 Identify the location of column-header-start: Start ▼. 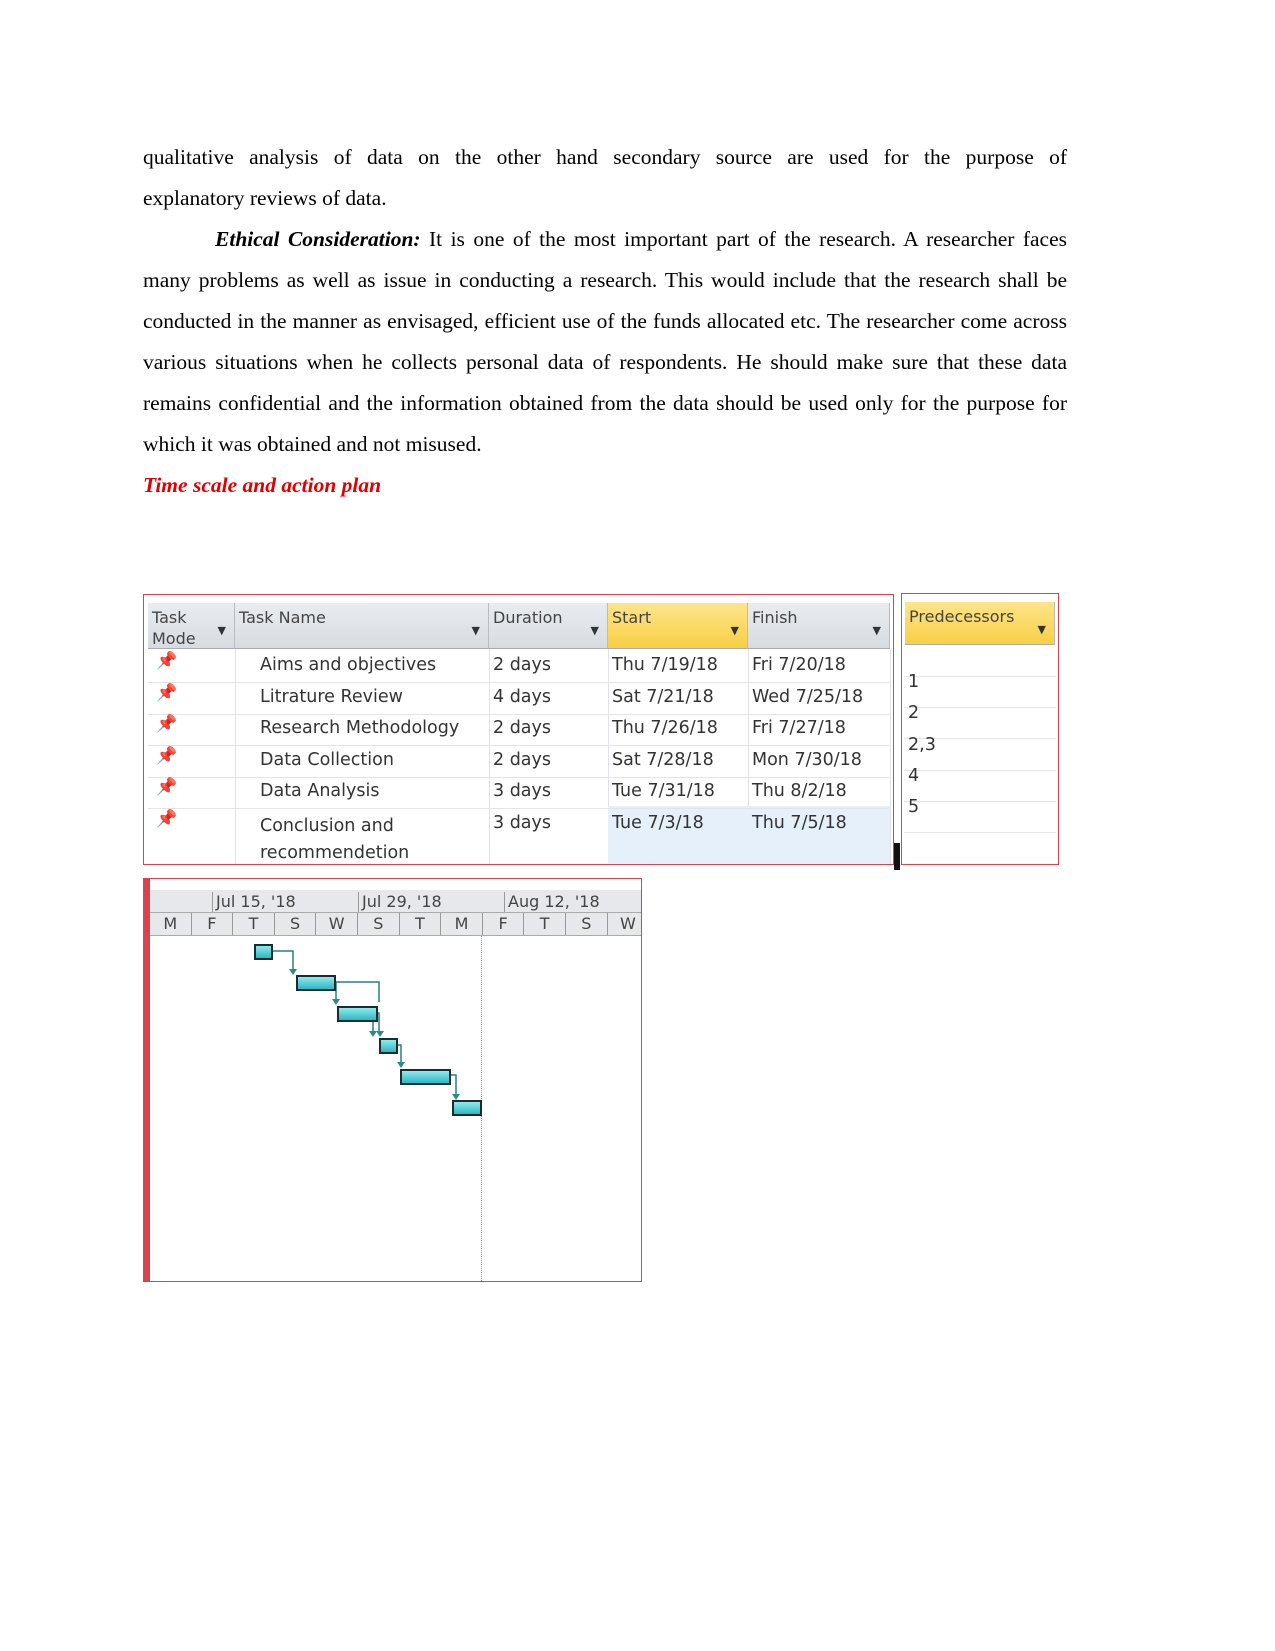
(678, 626).